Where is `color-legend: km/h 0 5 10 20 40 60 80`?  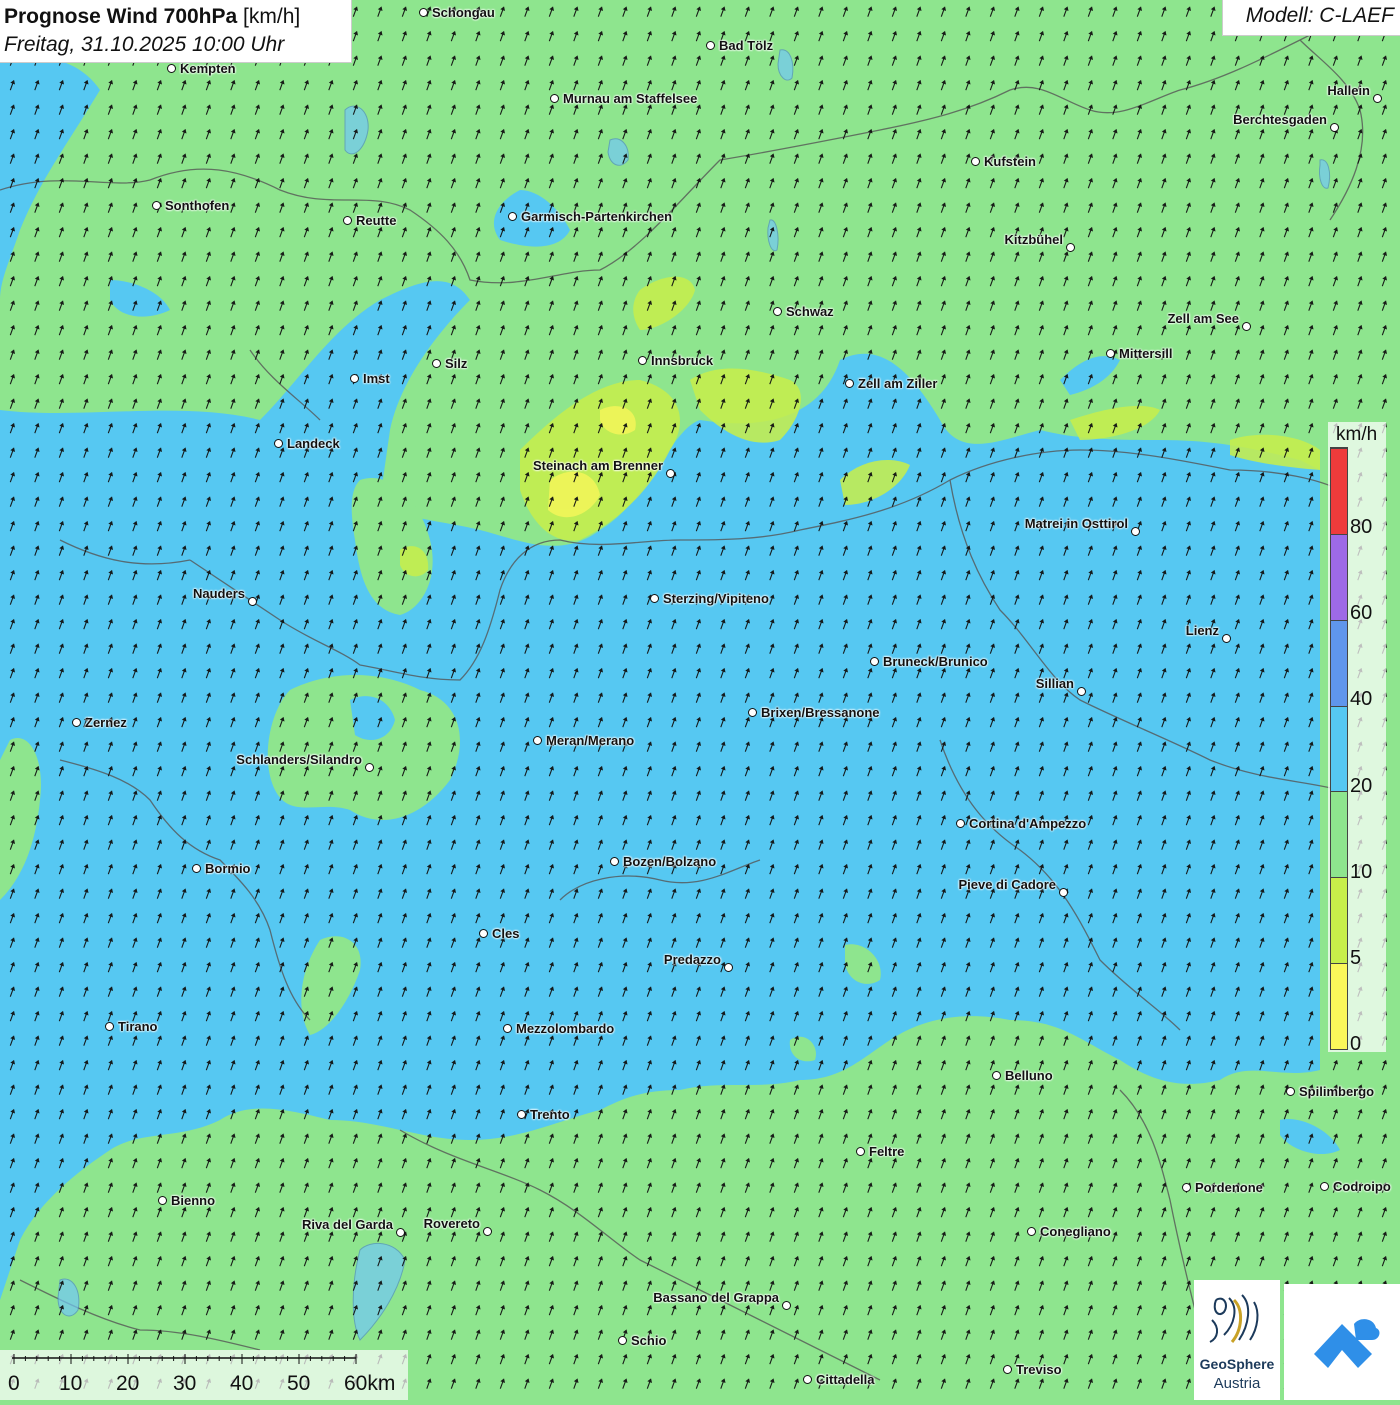
color-legend: km/h 0 5 10 20 40 60 80 is located at coordinates (1357, 738).